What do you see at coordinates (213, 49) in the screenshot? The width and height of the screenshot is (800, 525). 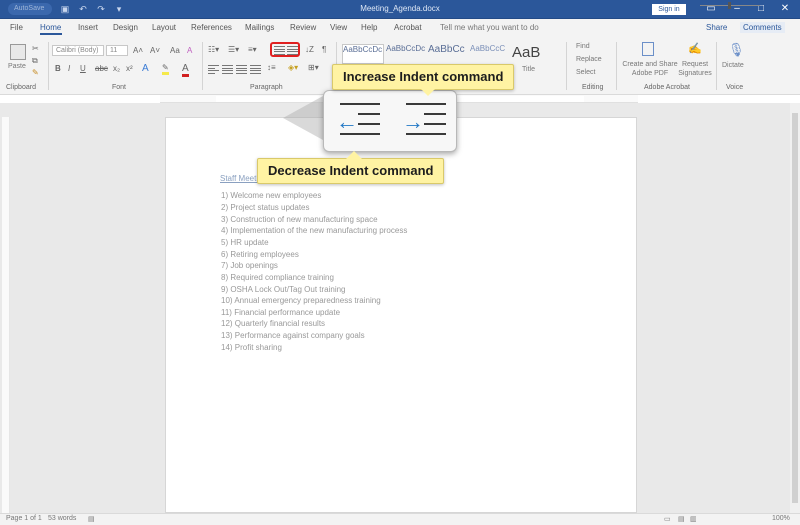 I see `bullets-icon: ☷▾` at bounding box center [213, 49].